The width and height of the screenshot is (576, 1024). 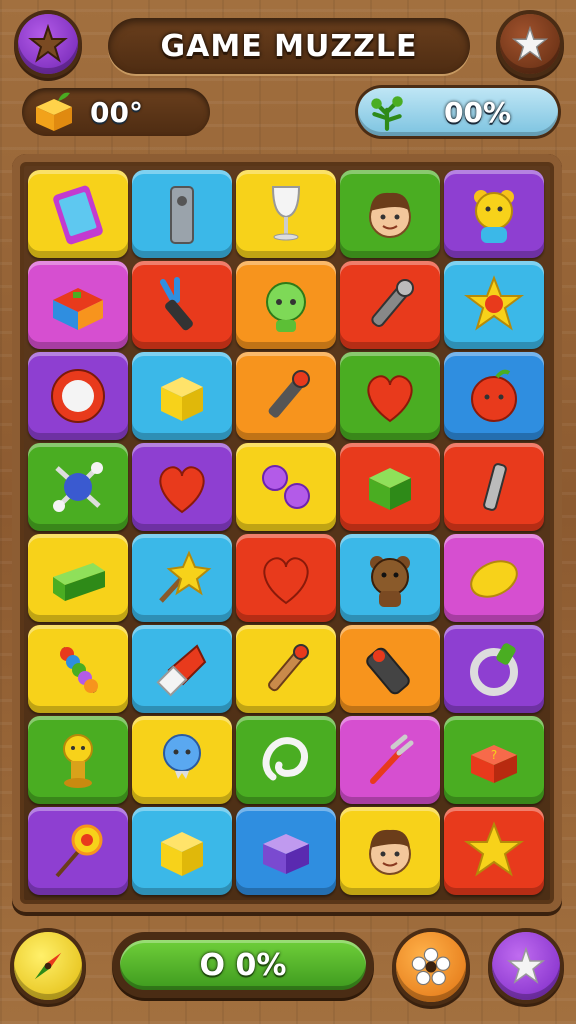 I want to click on favorite-button, so click(x=530, y=44).